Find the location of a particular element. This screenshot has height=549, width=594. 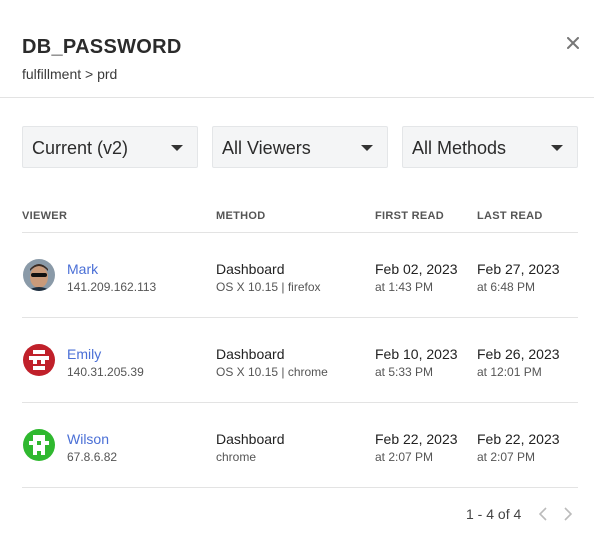

viewer-ip: 140.31.205.39 is located at coordinates (105, 372).